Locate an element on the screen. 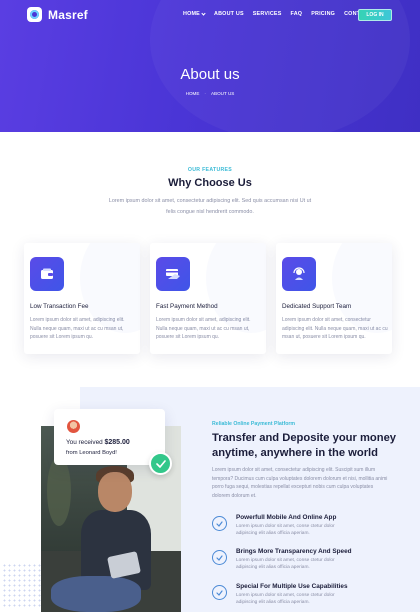  nav-item-pricing: PRICING is located at coordinates (323, 14).